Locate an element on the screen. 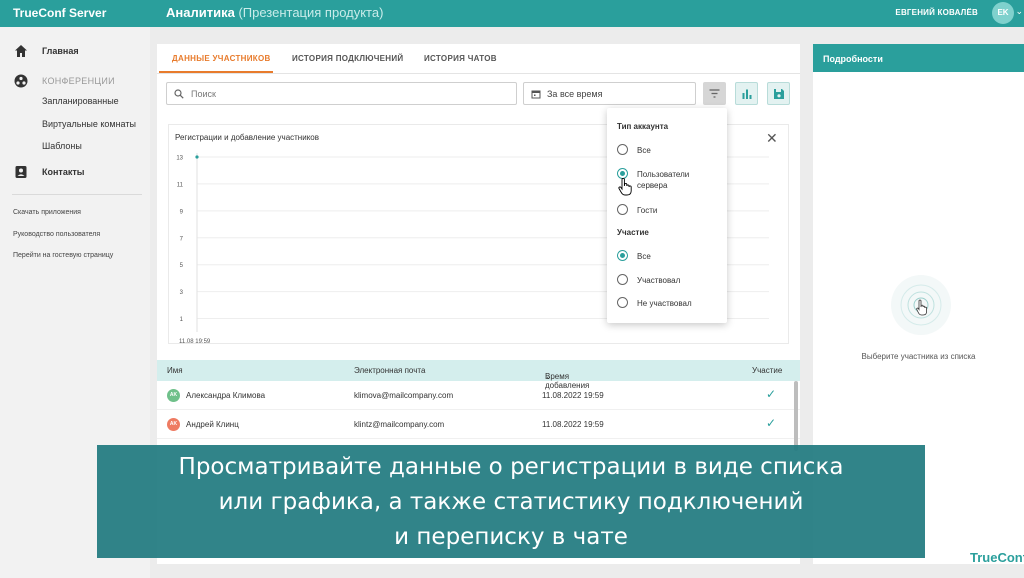 This screenshot has height=578, width=1024. radio-label: Участвовал is located at coordinates (659, 280).